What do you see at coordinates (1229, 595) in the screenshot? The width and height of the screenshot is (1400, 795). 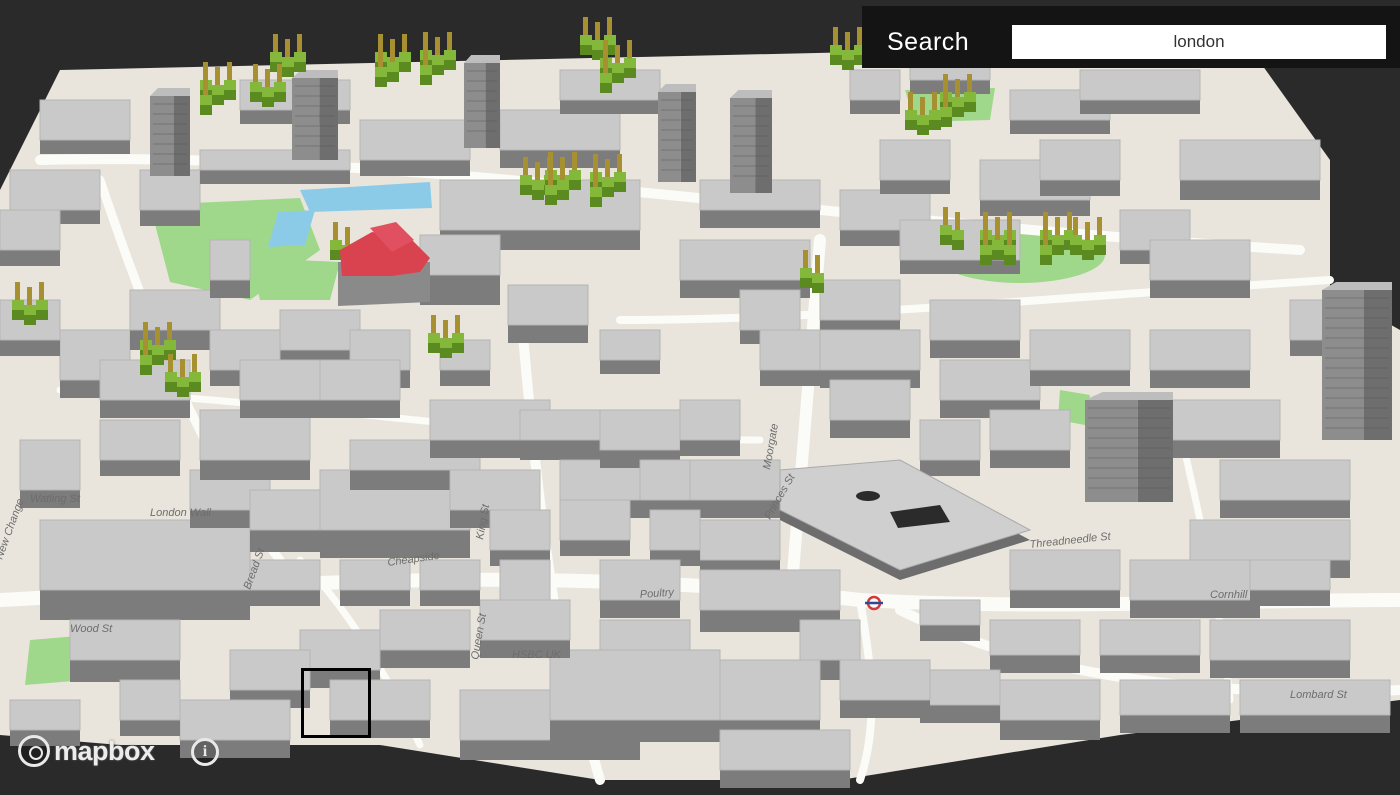 I see `street-label: Cornhill` at bounding box center [1229, 595].